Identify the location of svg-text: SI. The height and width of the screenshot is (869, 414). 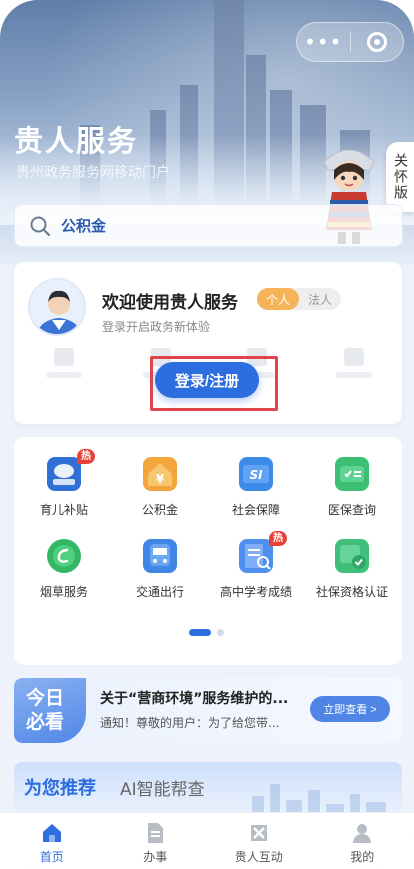
(256, 475).